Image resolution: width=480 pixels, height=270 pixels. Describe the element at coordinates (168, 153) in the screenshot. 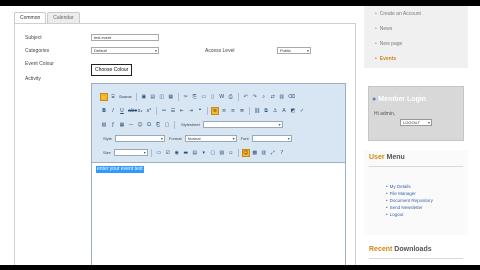

I see `checkbox-icon: ☑` at that location.